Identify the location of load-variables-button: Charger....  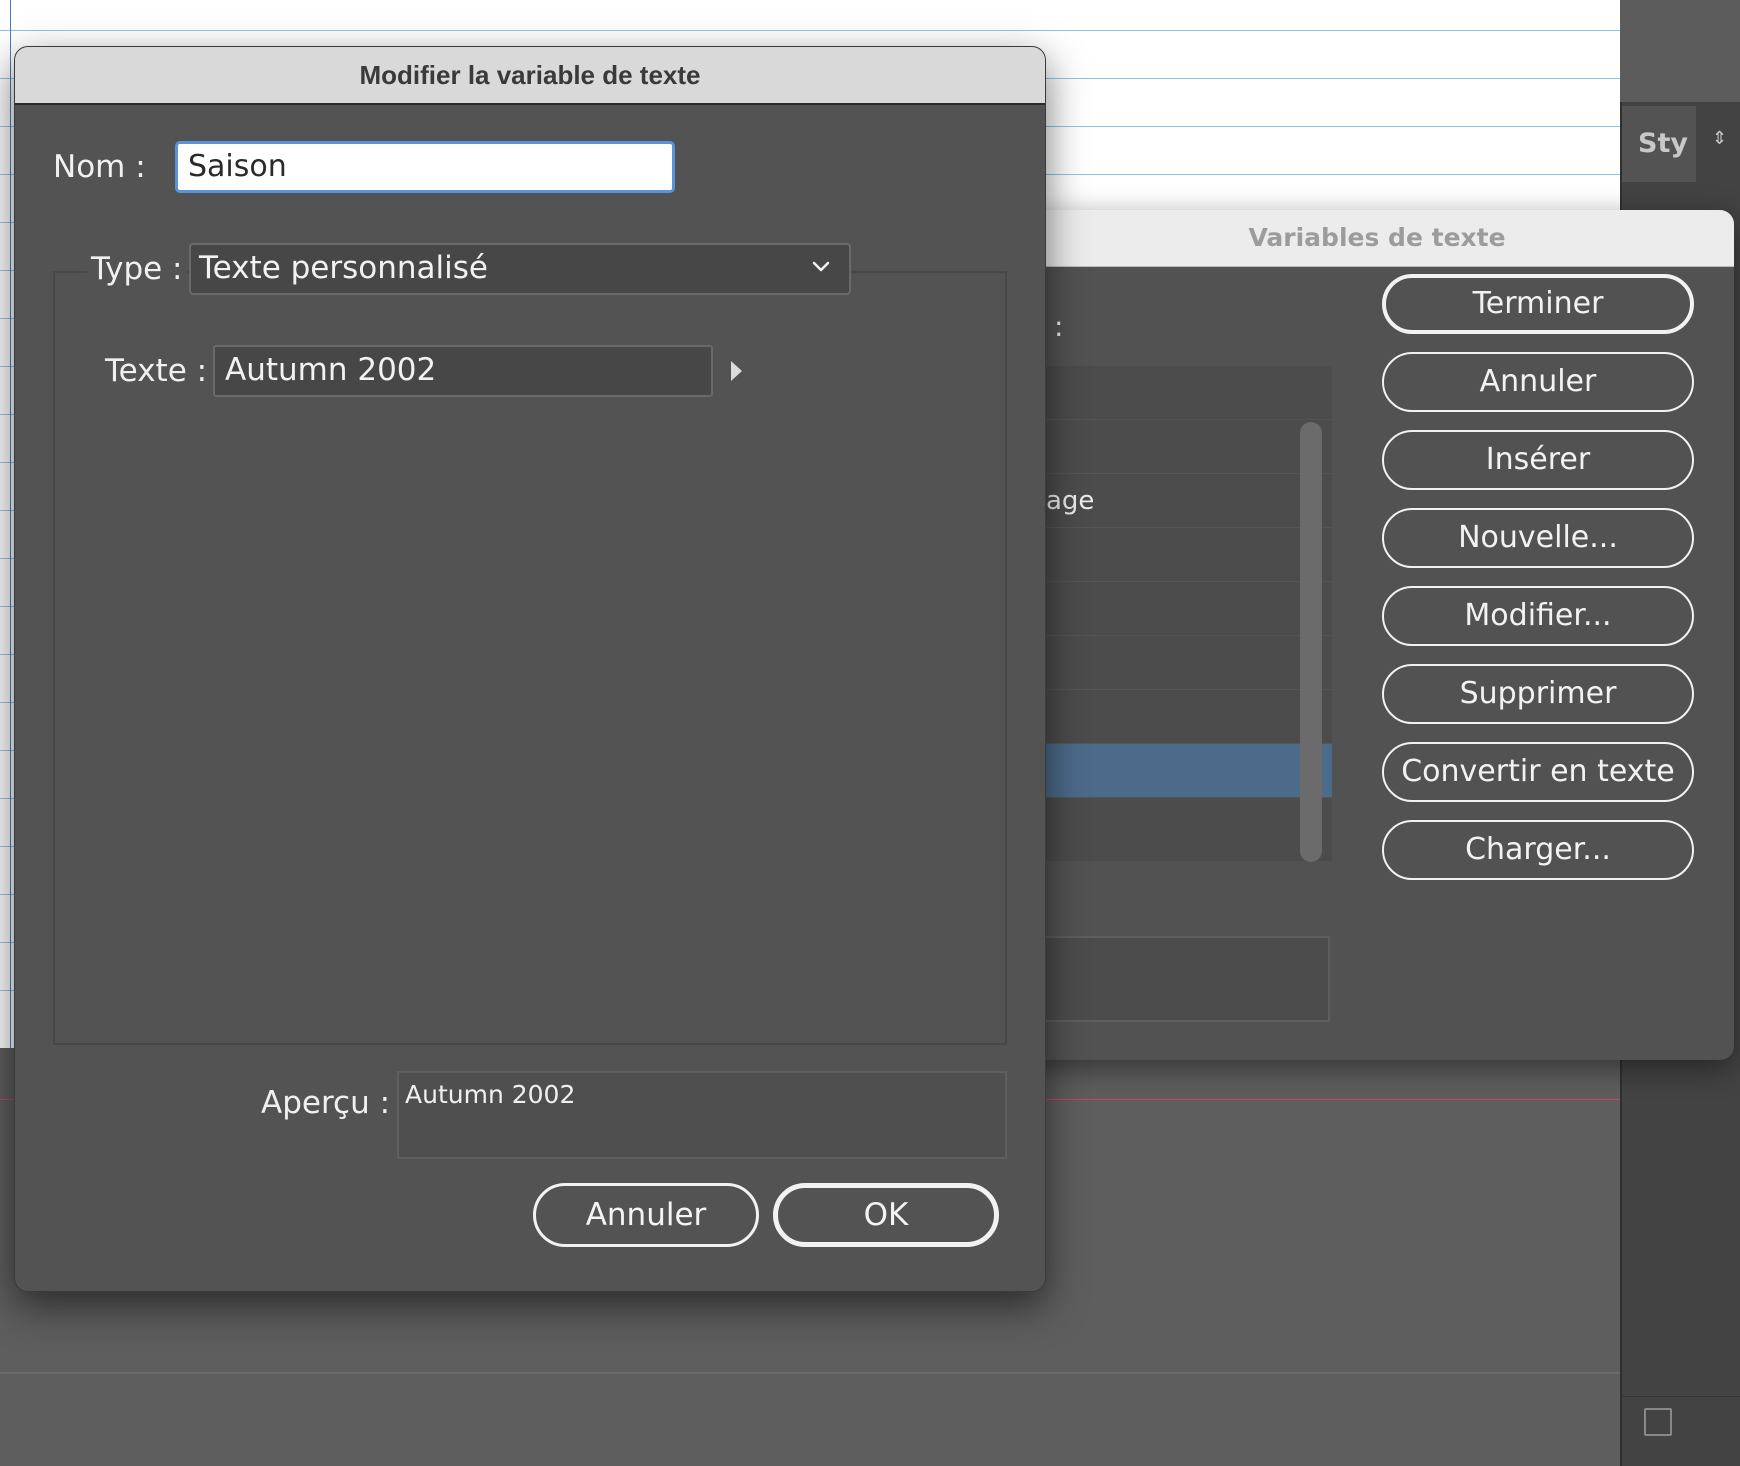
(1538, 850).